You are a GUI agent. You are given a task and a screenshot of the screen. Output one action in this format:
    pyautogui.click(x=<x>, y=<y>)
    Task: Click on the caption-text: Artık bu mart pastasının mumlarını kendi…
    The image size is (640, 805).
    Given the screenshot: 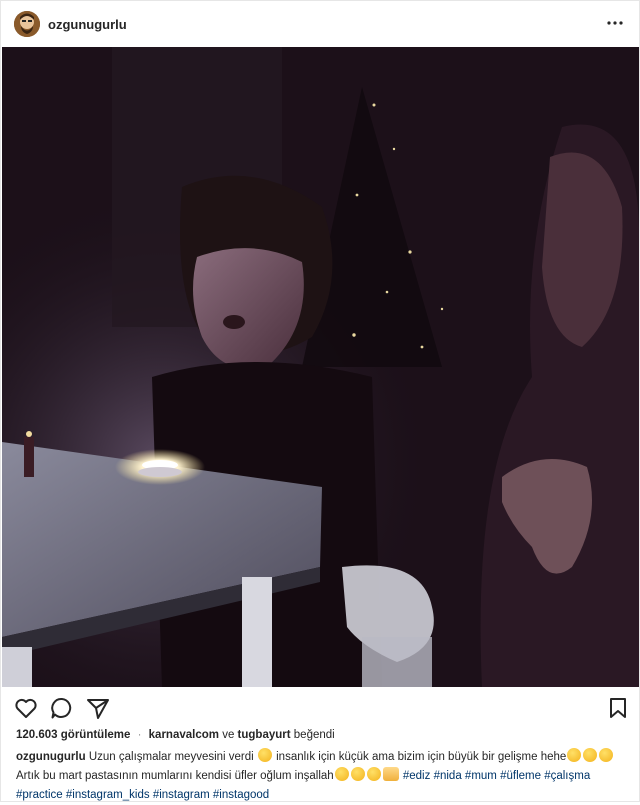 What is the action you would take?
    pyautogui.click(x=175, y=776)
    